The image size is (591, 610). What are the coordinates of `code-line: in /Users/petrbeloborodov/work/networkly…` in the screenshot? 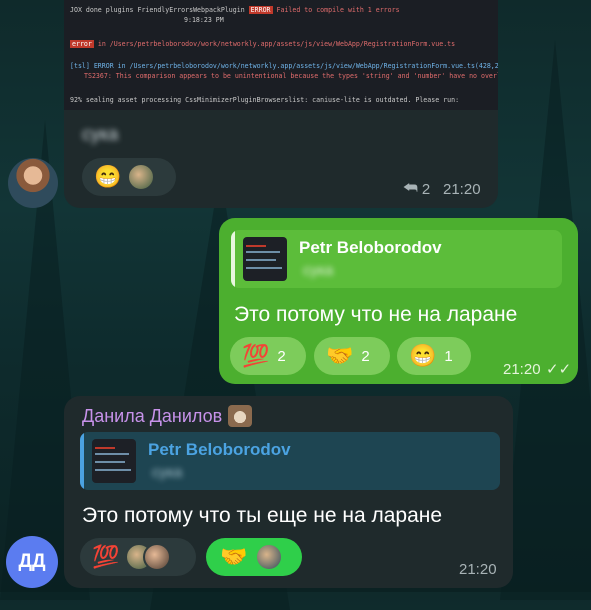 It's located at (276, 44).